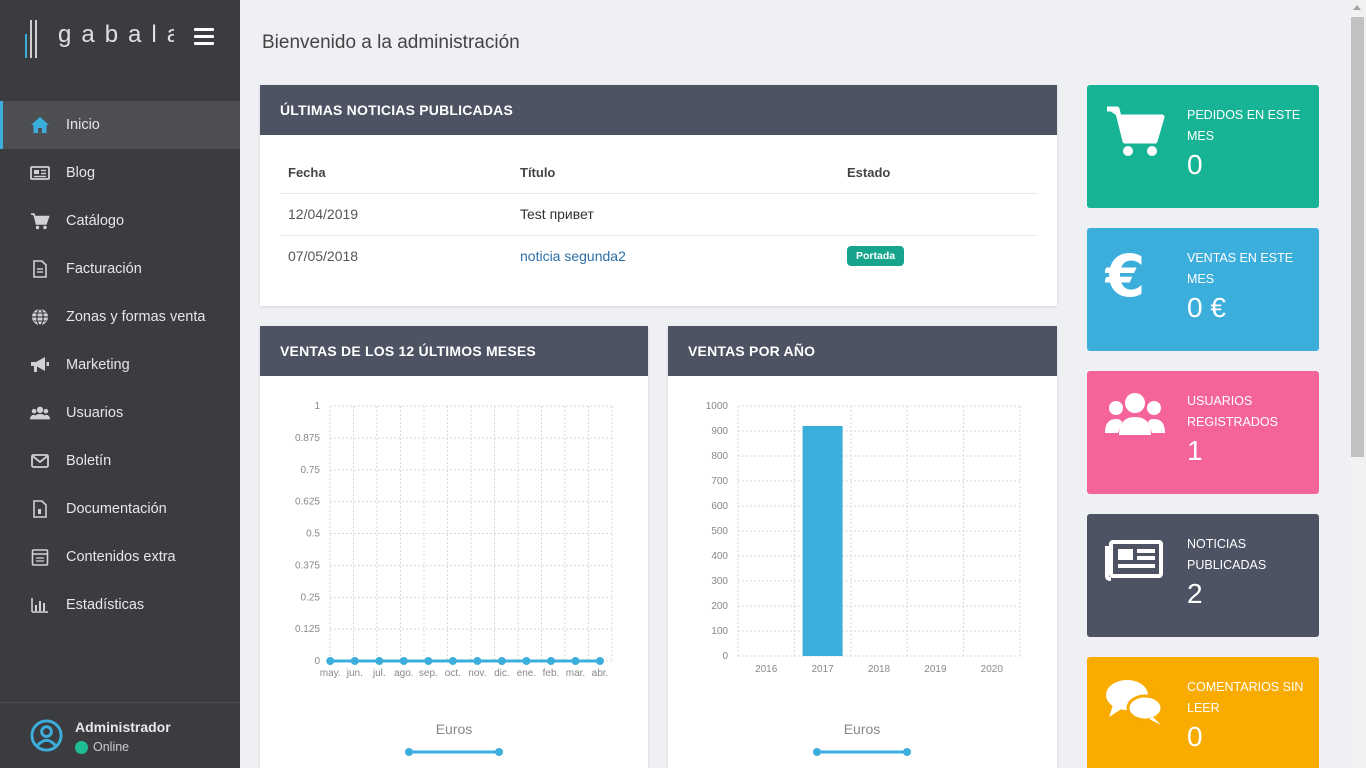  Describe the element at coordinates (120, 461) in the screenshot. I see `sidebar-item-boletin: Boletín` at that location.